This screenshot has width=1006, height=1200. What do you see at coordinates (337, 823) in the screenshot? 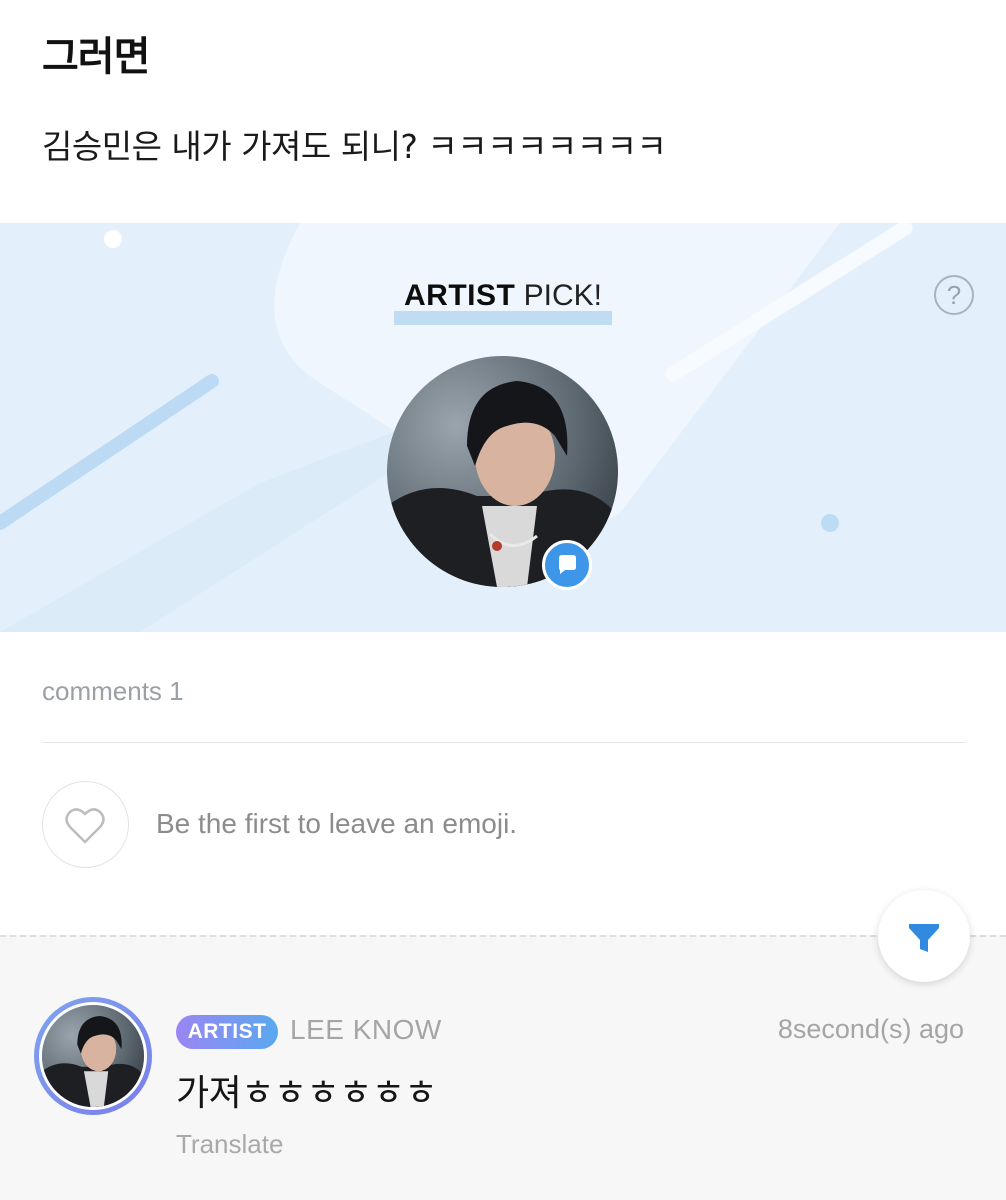
I see `emoji-prompt: Be the first to leave an emoji.` at bounding box center [337, 823].